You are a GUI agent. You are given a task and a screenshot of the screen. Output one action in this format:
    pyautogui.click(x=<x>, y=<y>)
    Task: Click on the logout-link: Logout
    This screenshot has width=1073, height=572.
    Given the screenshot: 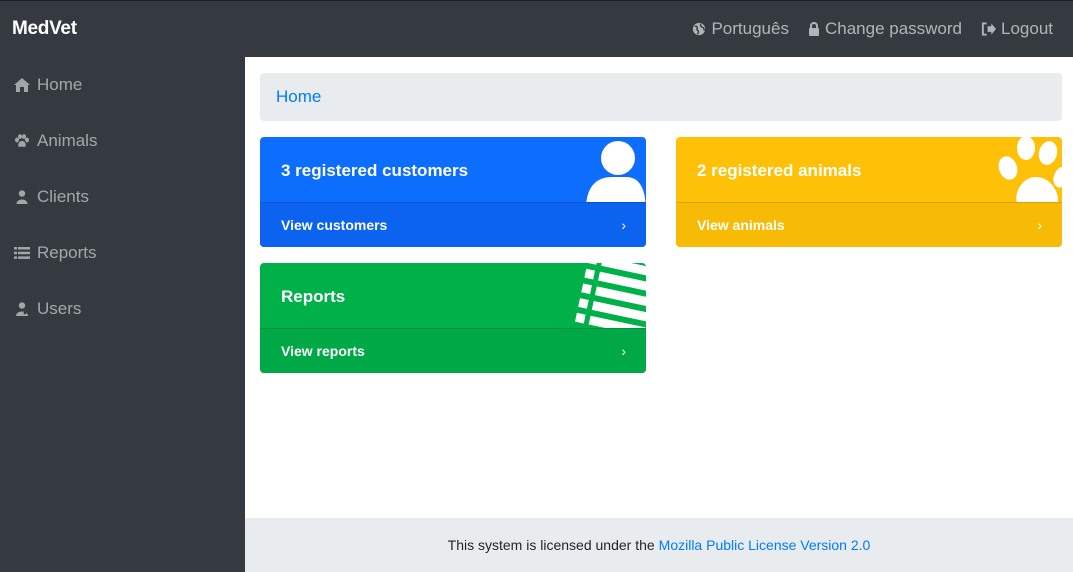 What is the action you would take?
    pyautogui.click(x=1017, y=29)
    